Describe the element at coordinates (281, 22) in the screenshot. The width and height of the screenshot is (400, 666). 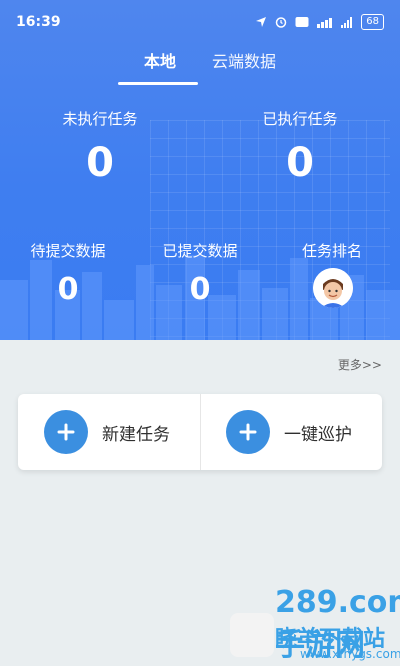
I see `alarm-icon` at that location.